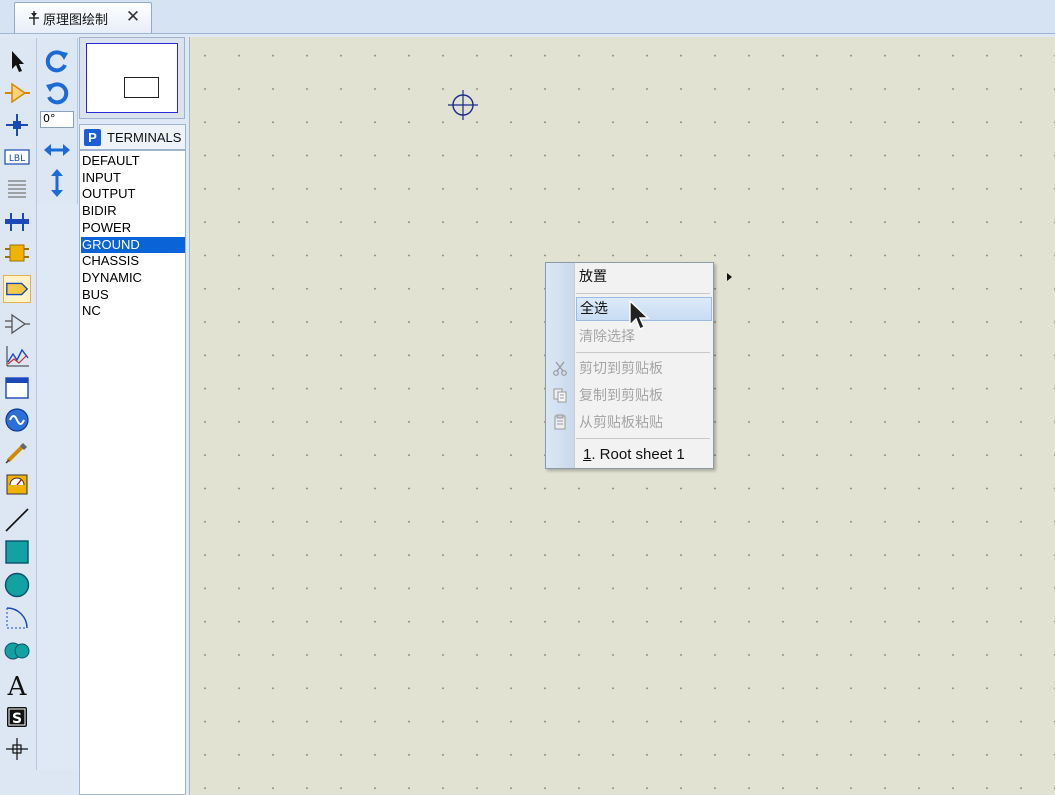  Describe the element at coordinates (607, 337) in the screenshot. I see `menu-item-clear-selection-label: 清除选择` at that location.